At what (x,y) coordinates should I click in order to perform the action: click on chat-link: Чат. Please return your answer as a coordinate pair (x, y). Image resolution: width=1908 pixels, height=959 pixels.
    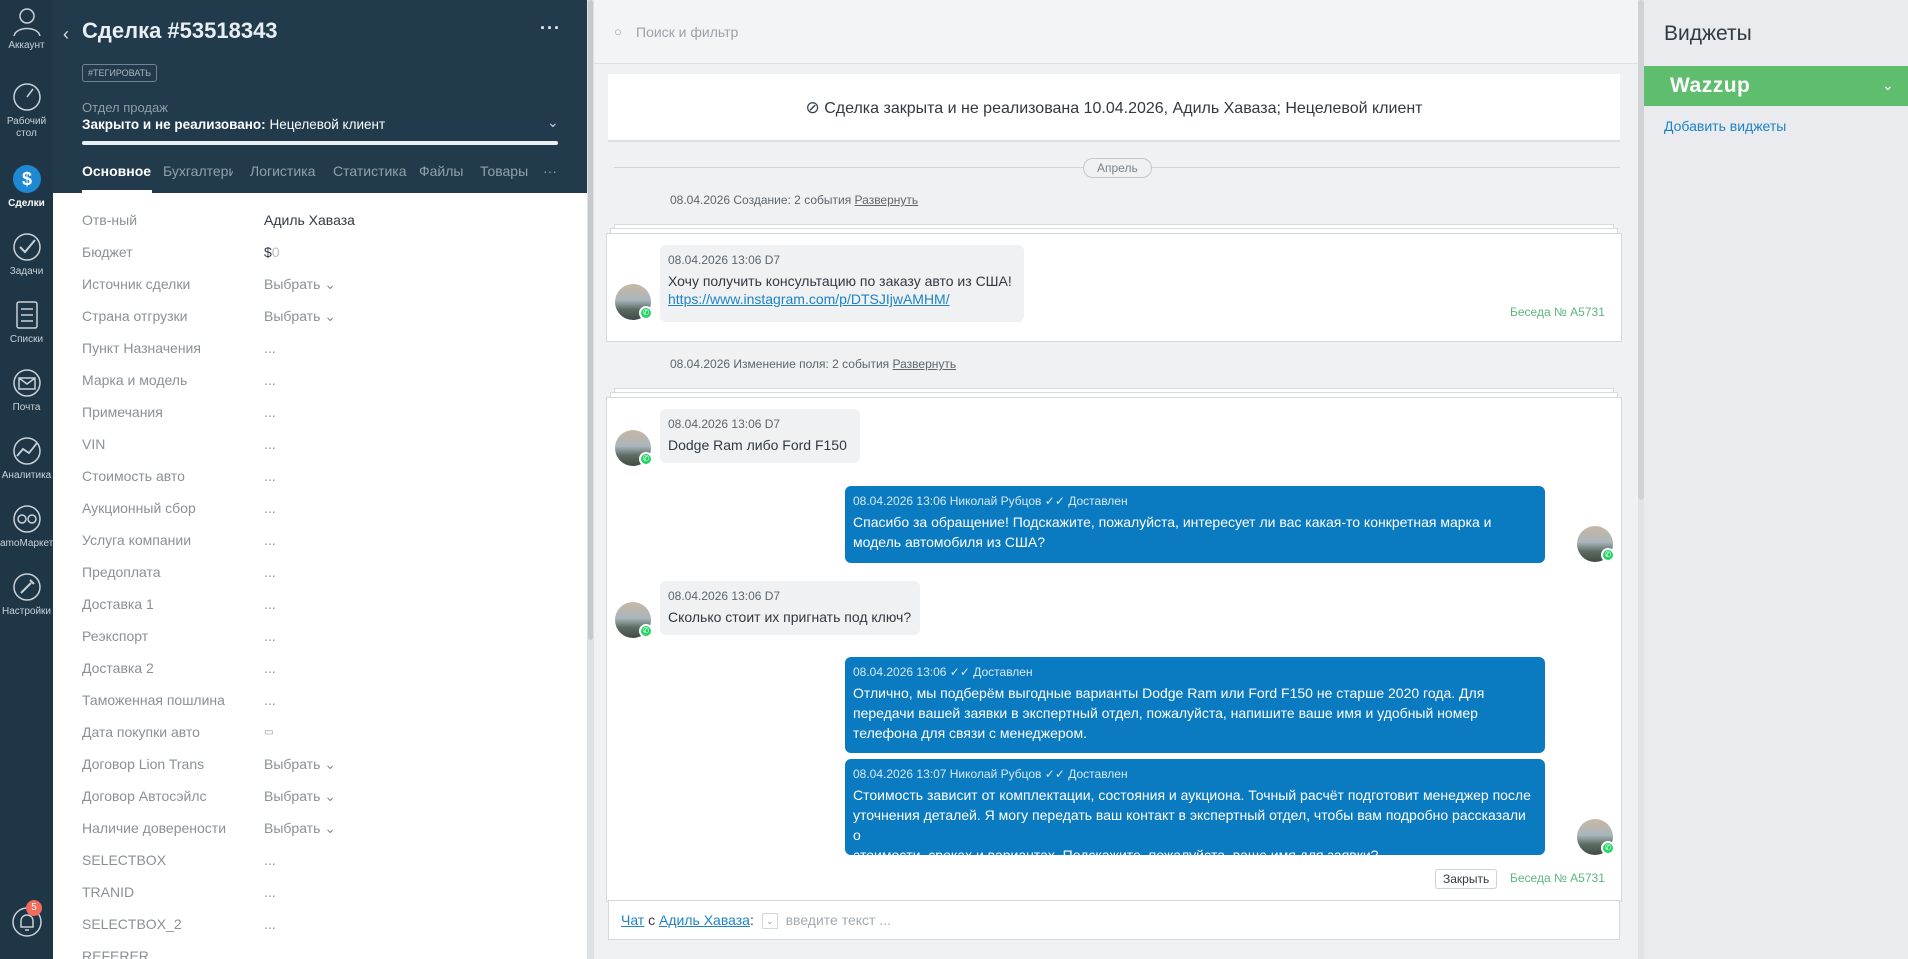
    Looking at the image, I should click on (632, 920).